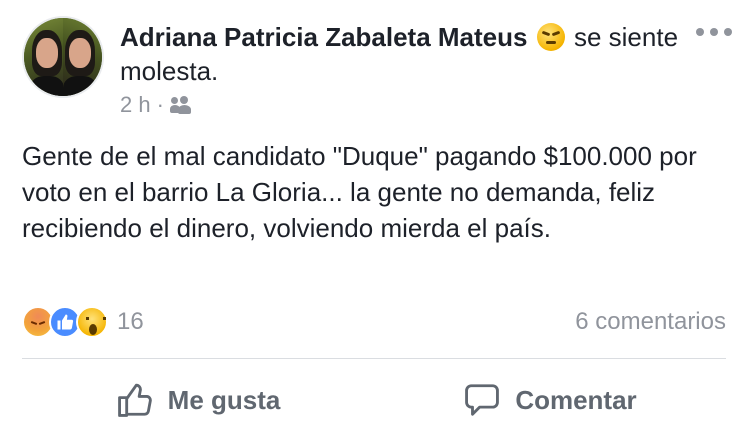 The image size is (750, 436). Describe the element at coordinates (224, 399) in the screenshot. I see `like-button-label: Me gusta` at that location.